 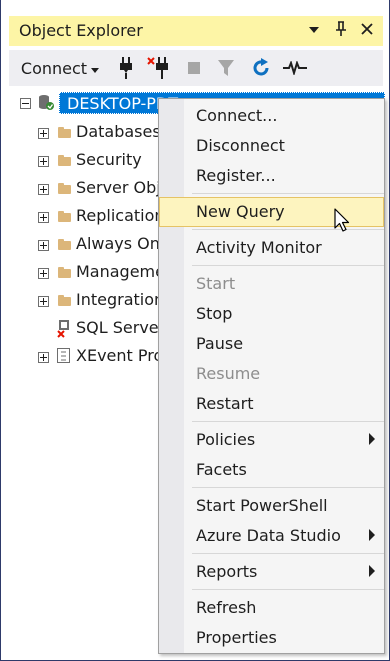 I want to click on connect-button: Connect, so click(x=60, y=68).